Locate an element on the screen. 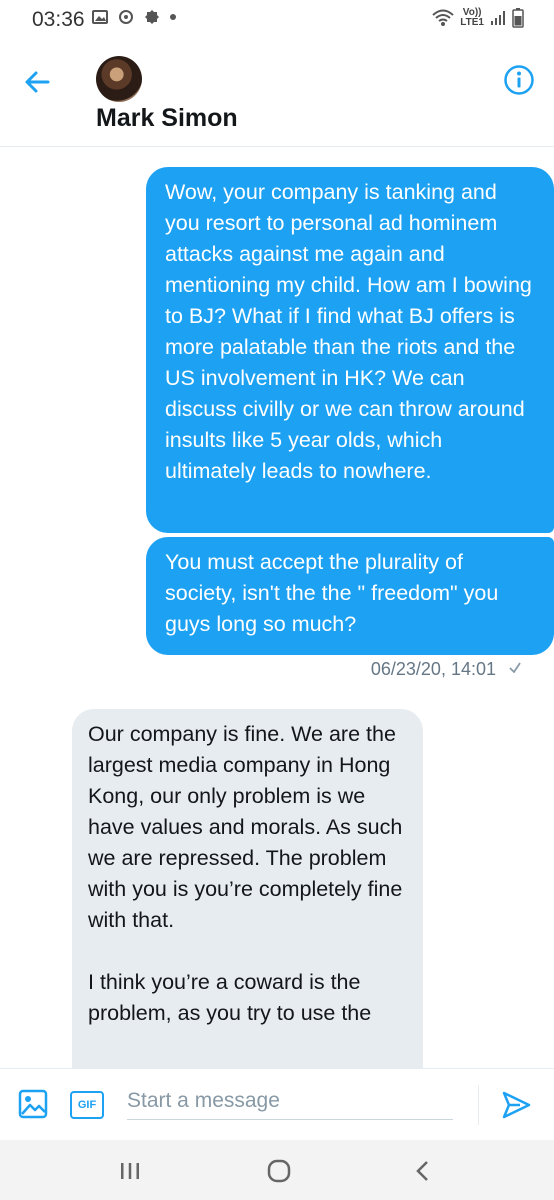  battery-icon is located at coordinates (518, 18).